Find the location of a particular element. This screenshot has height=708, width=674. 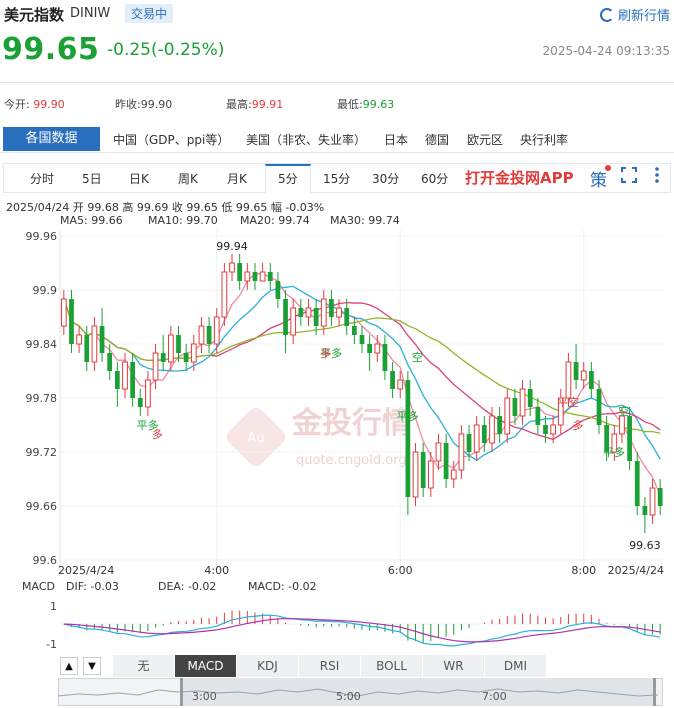

tab-eurozone: 欧元区 is located at coordinates (485, 139).